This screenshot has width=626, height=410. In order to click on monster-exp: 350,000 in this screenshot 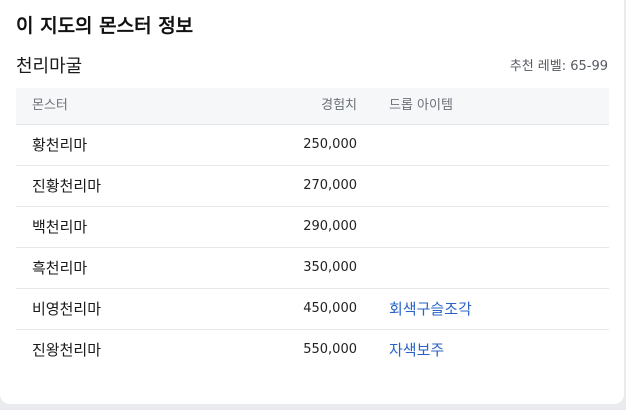, I will do `click(330, 267)`.